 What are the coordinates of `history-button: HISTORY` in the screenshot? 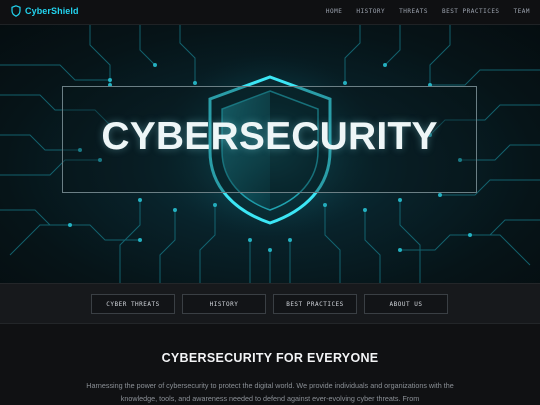 It's located at (224, 304).